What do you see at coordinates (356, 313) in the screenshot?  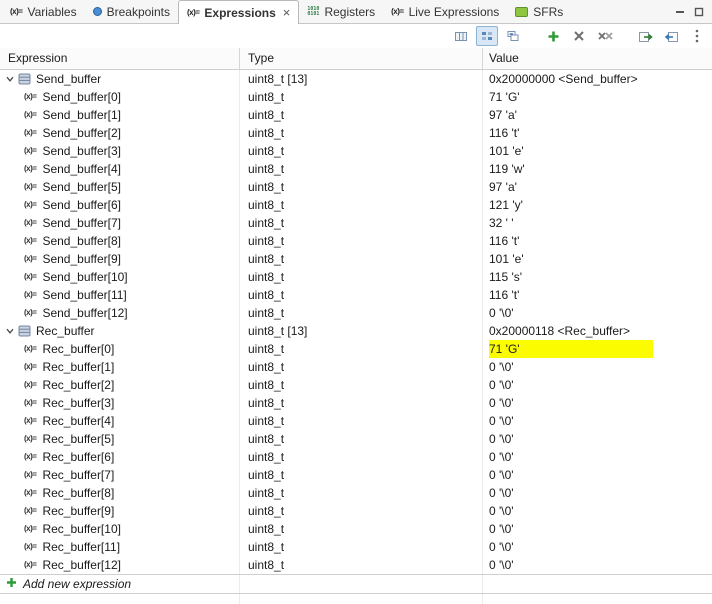 I see `expression-row-Send_buffer[12]: (x)= Send_buffer[12] uint8_t 0 '\0'` at bounding box center [356, 313].